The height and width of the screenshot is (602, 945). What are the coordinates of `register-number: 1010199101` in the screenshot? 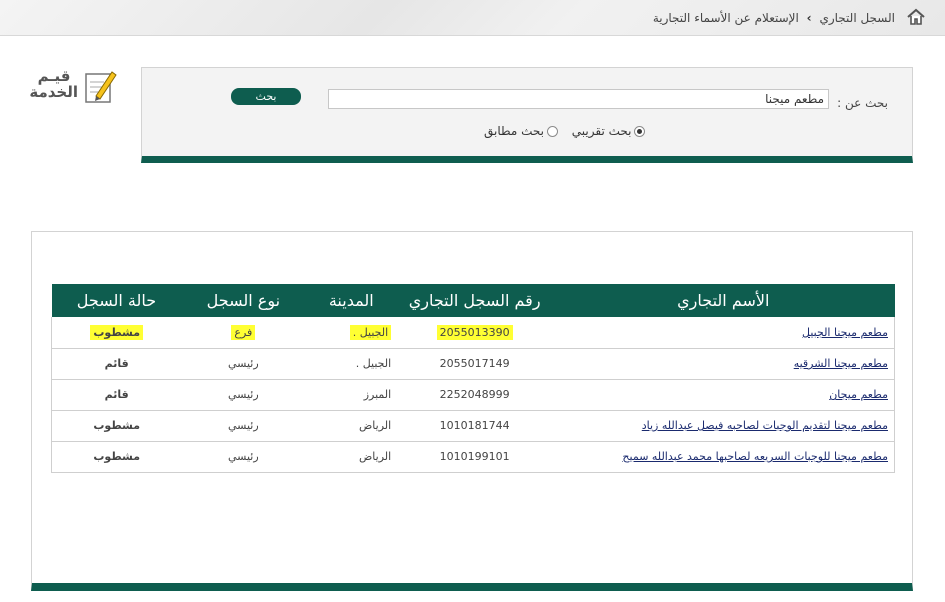 It's located at (474, 456).